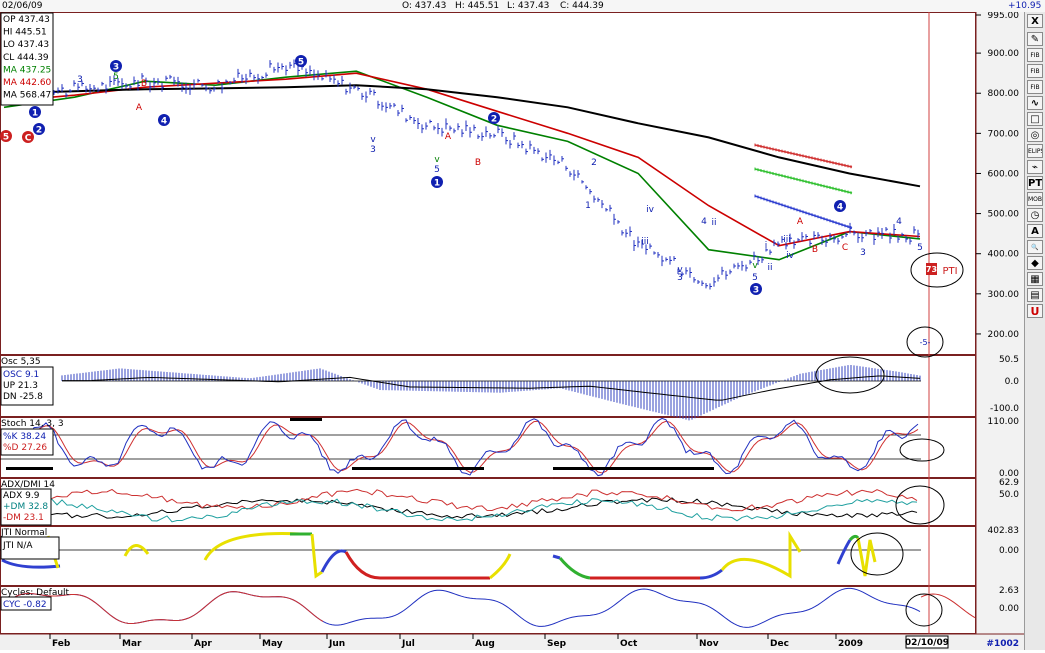  I want to click on x-tick-label: Jun, so click(336, 644).